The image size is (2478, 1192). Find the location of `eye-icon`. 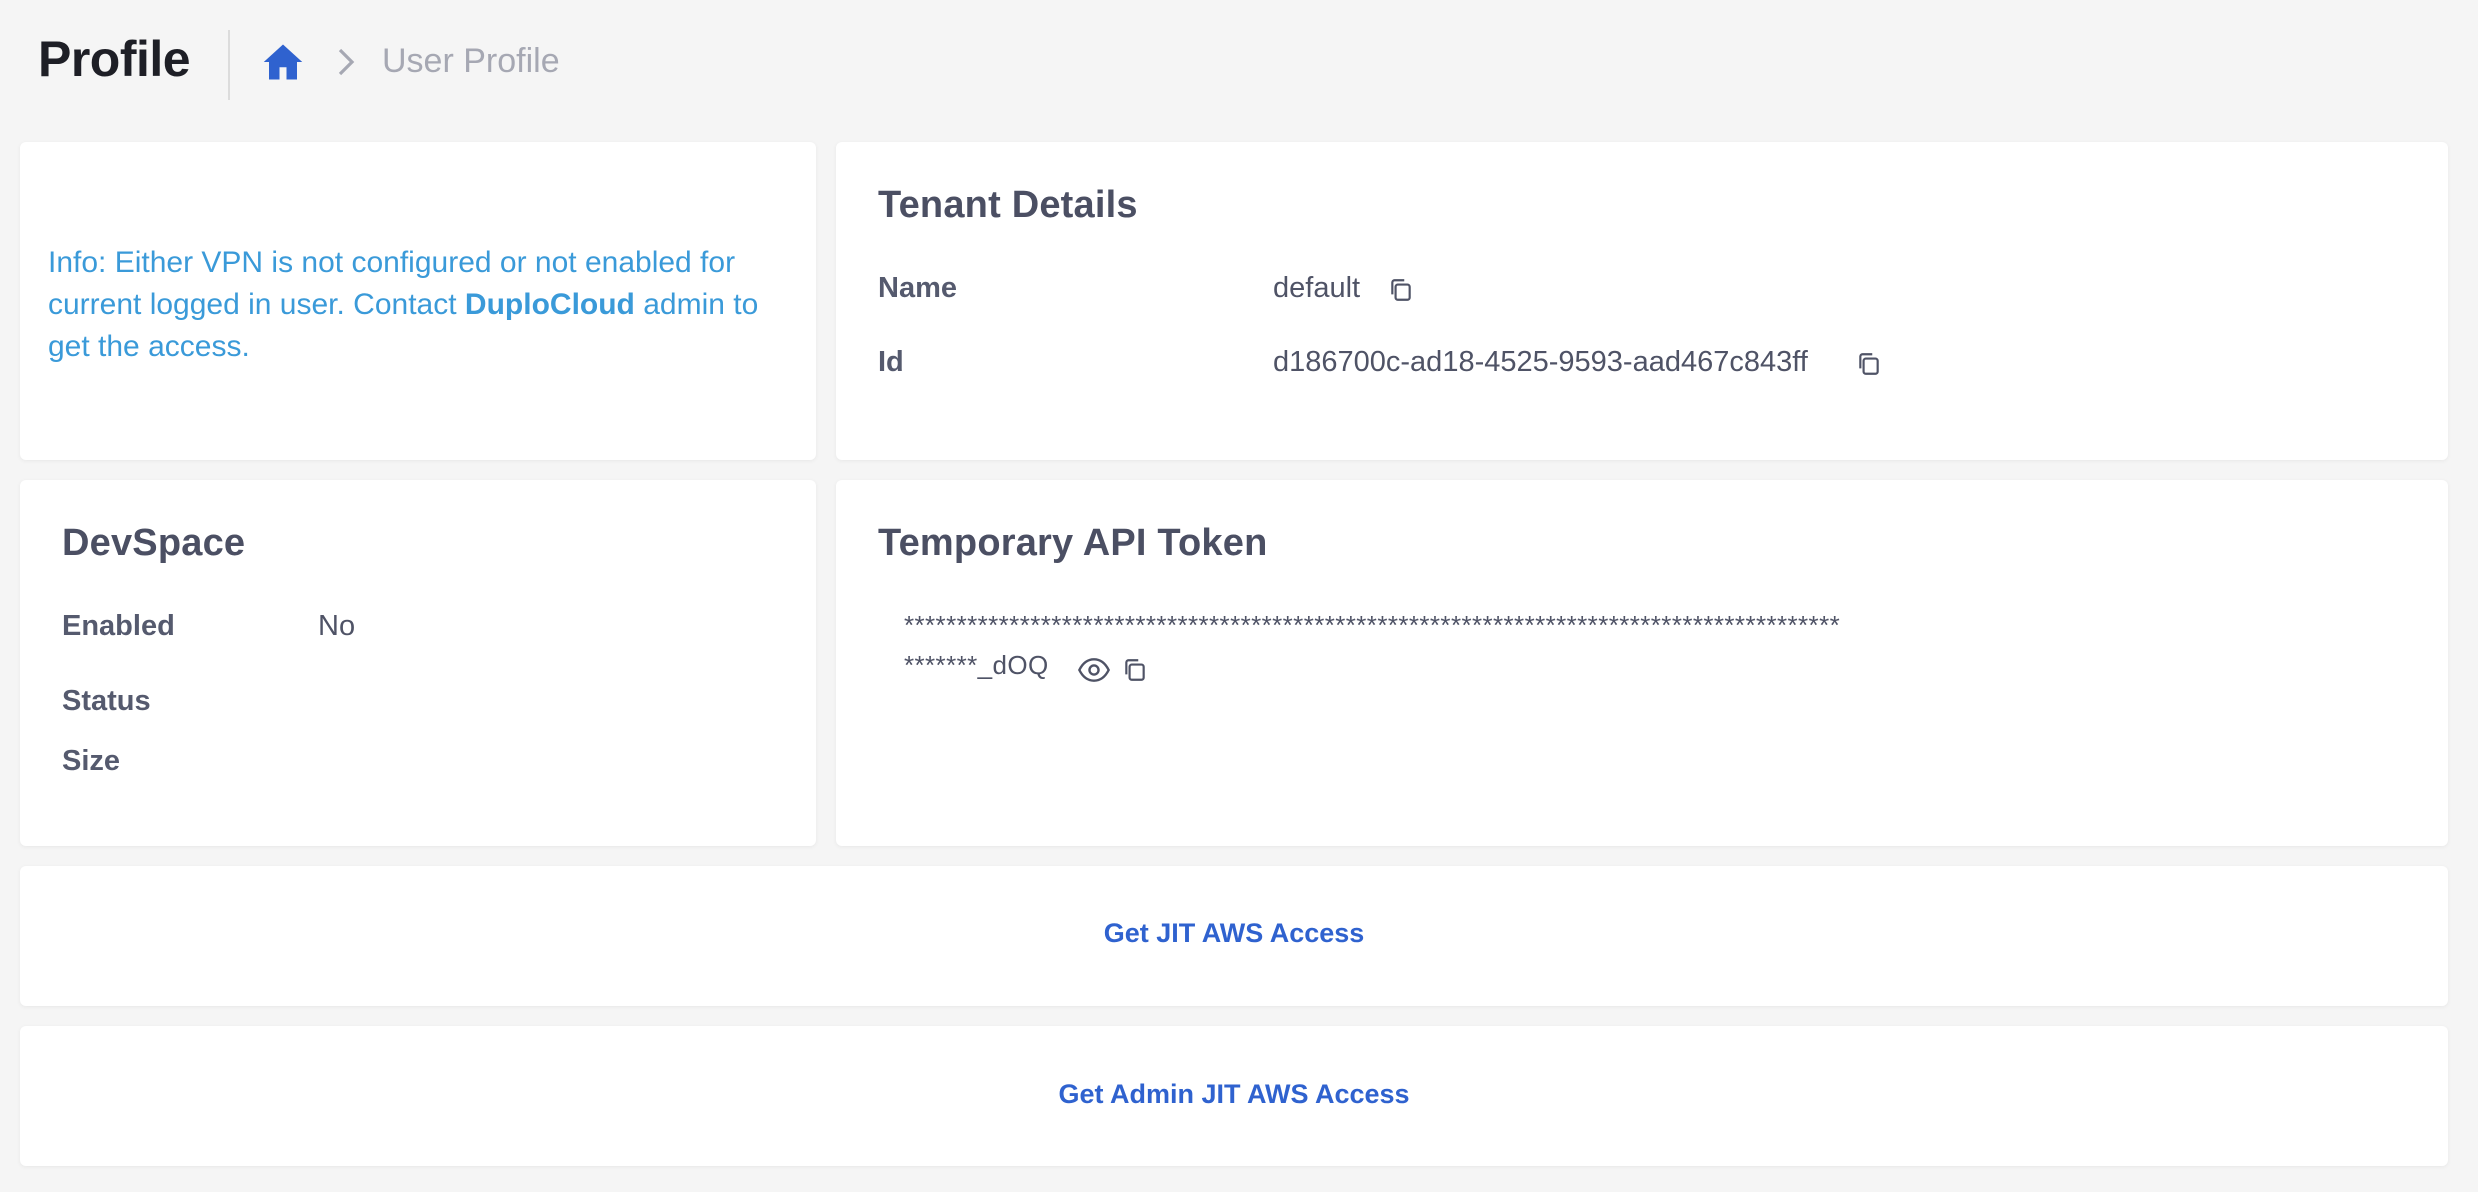

eye-icon is located at coordinates (1094, 670).